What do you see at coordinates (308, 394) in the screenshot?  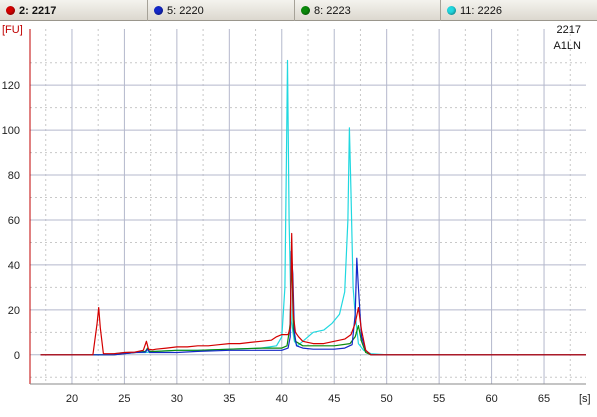 I see `x-axis: 20 25 30 35 40 45 50 55 60 65` at bounding box center [308, 394].